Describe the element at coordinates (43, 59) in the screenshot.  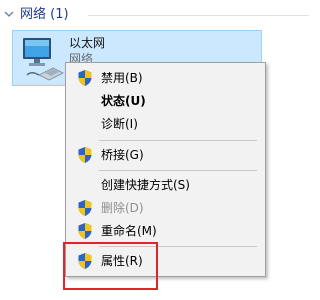
I see `network-adapter-icon` at that location.